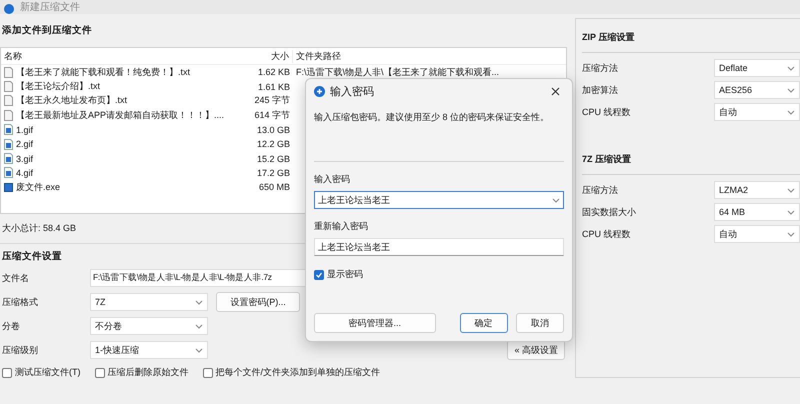  Describe the element at coordinates (25, 159) in the screenshot. I see `file-name: 3.gif` at that location.